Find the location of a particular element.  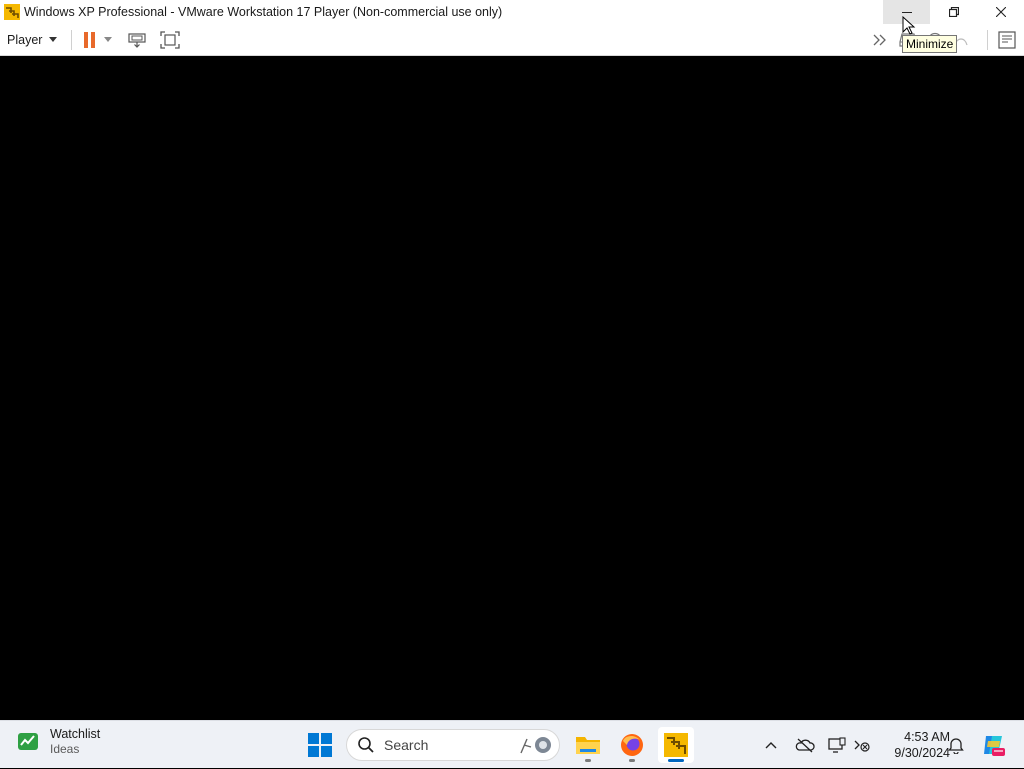

send-ctrl-alt-del-button is located at coordinates (137, 40).